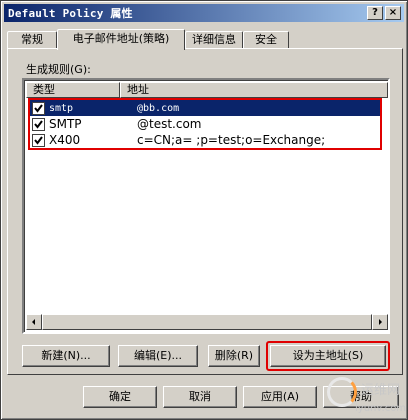 The height and width of the screenshot is (420, 408). I want to click on scroll-right-button, so click(380, 322).